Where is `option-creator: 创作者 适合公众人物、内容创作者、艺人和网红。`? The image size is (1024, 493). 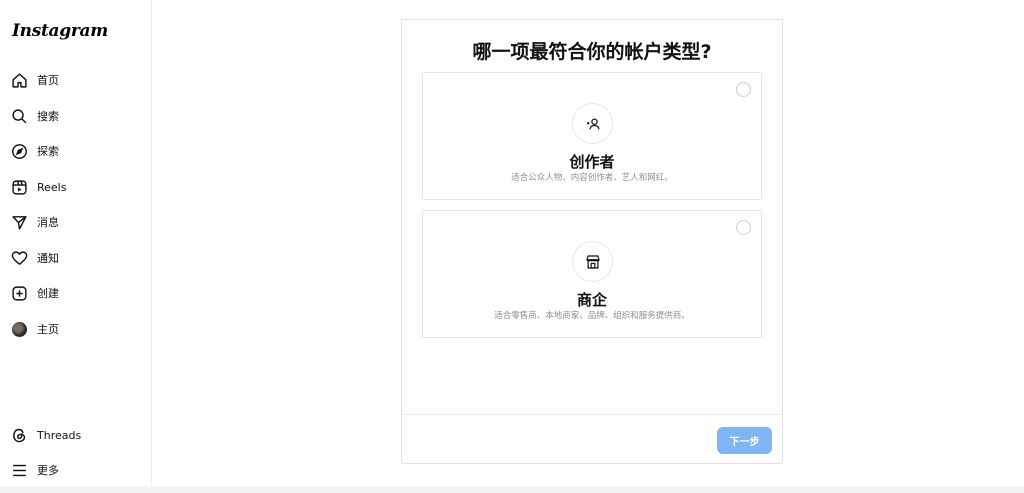
option-creator: 创作者 适合公众人物、内容创作者、艺人和网红。 is located at coordinates (592, 136).